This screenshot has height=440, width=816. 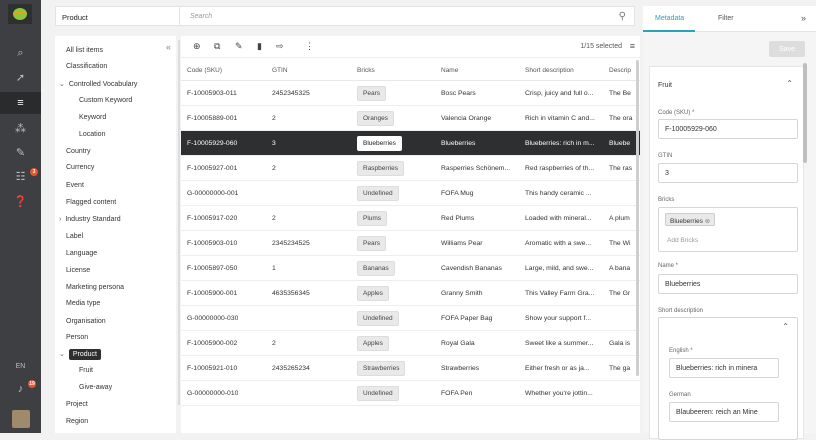 What do you see at coordinates (549, 70) in the screenshot?
I see `col-short-description: Short description` at bounding box center [549, 70].